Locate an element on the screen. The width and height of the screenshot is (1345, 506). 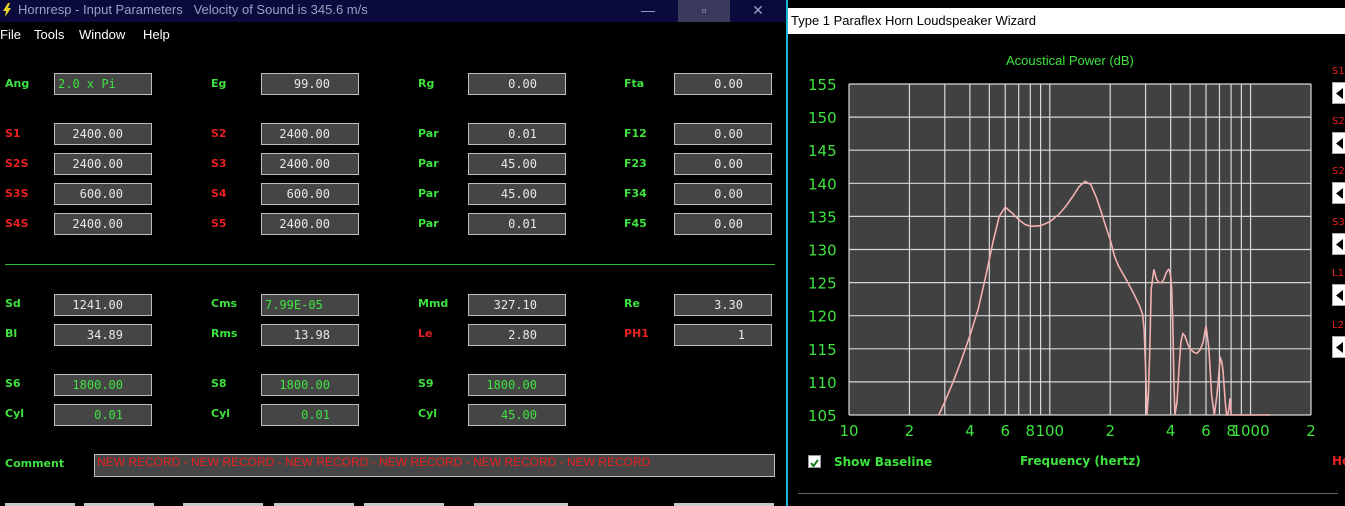
menu-help: Help is located at coordinates (156, 34).